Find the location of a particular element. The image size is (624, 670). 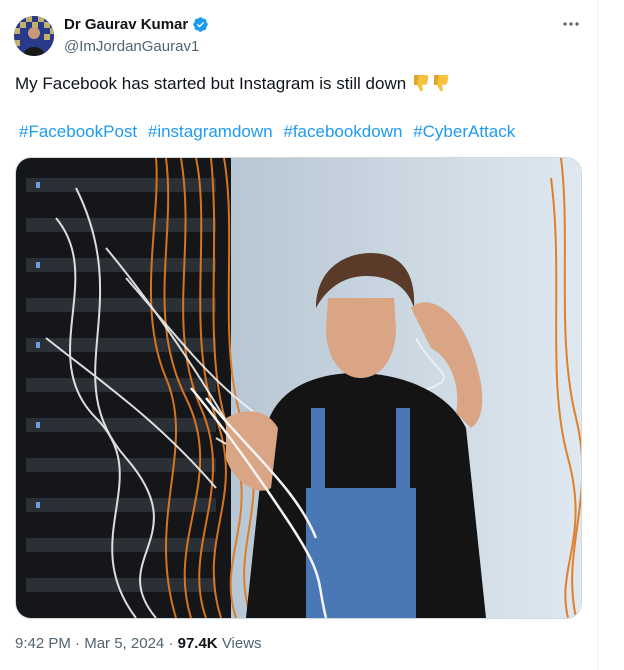

more-options-button is located at coordinates (571, 24).